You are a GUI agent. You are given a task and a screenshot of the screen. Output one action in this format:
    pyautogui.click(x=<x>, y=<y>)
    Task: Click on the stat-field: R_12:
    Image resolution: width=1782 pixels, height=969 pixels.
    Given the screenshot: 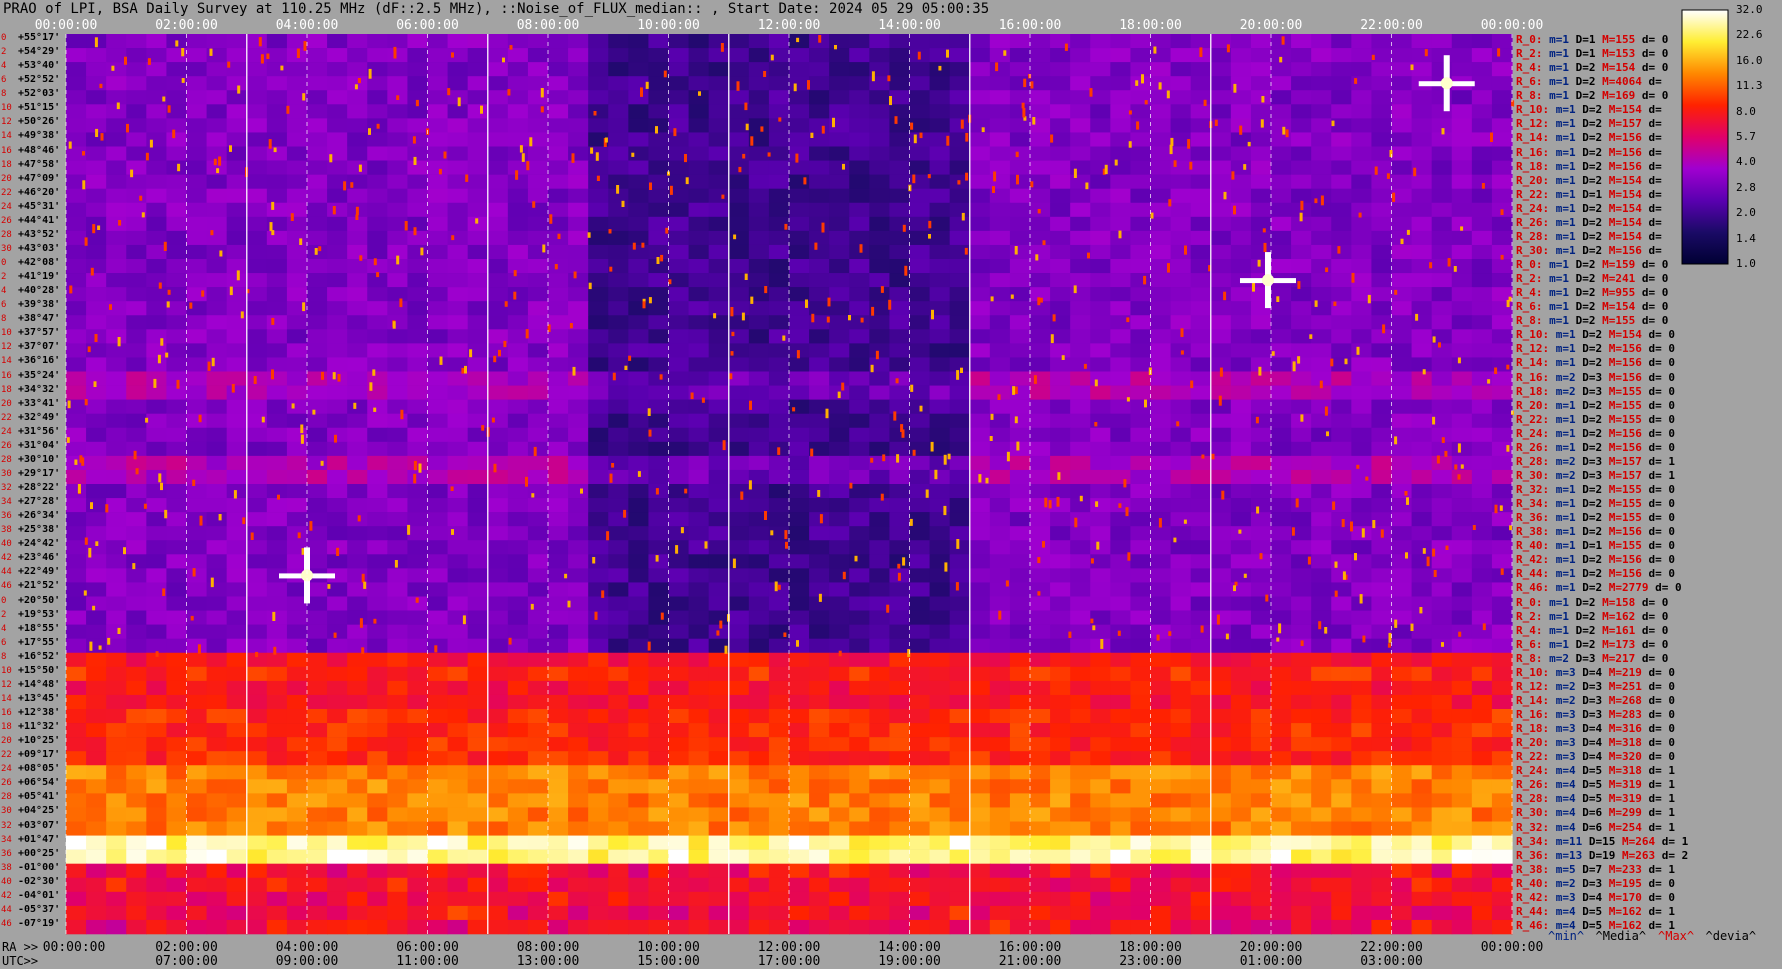 What is the action you would take?
    pyautogui.click(x=1533, y=349)
    